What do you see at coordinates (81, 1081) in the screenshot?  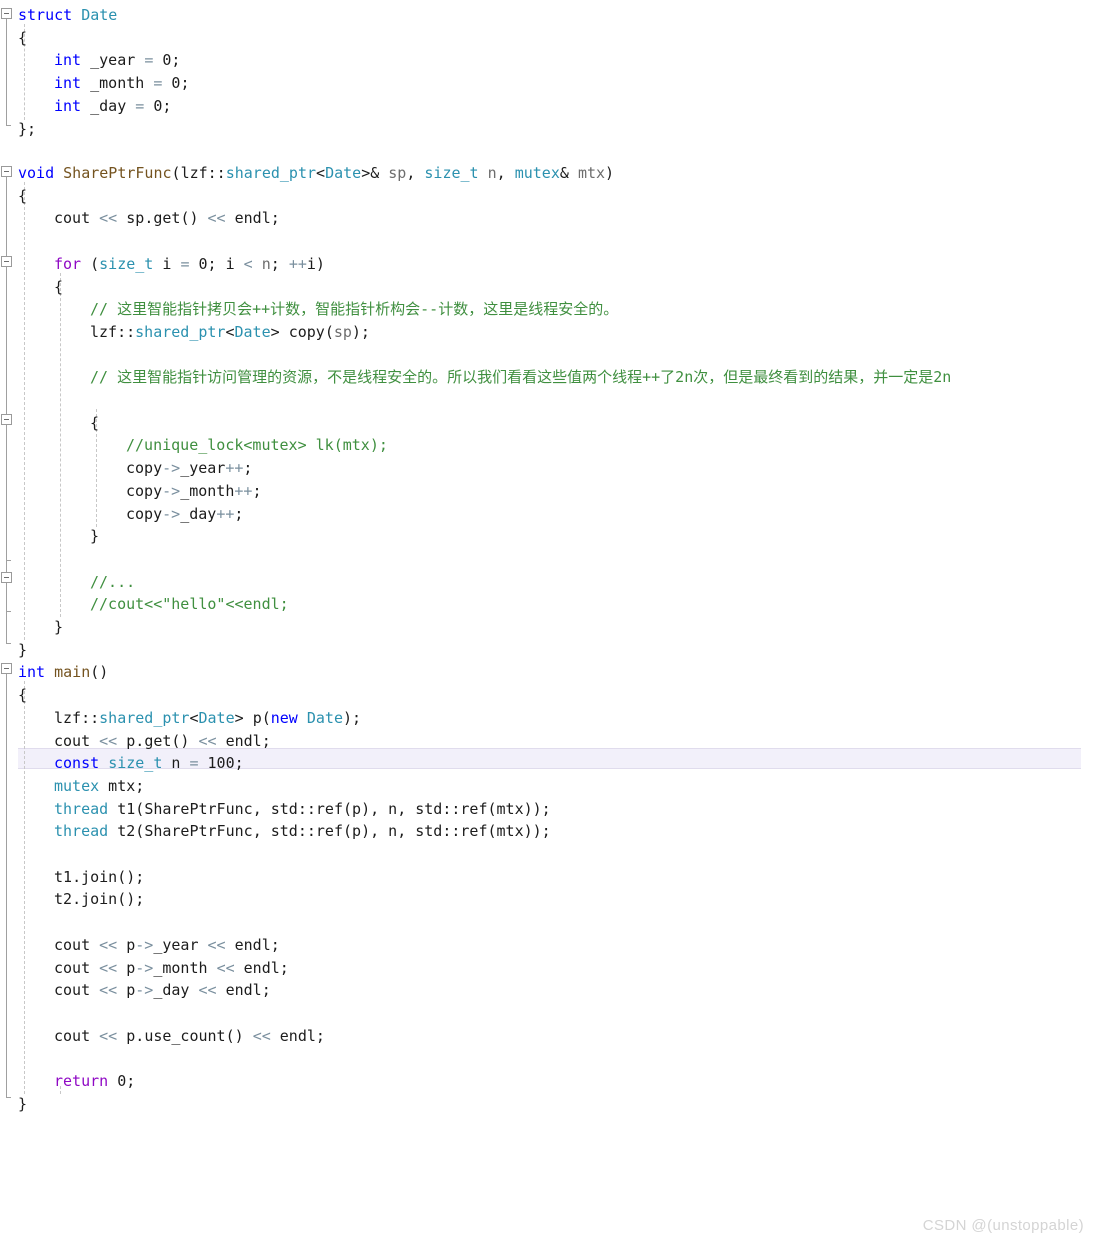 I see `code-token: return` at bounding box center [81, 1081].